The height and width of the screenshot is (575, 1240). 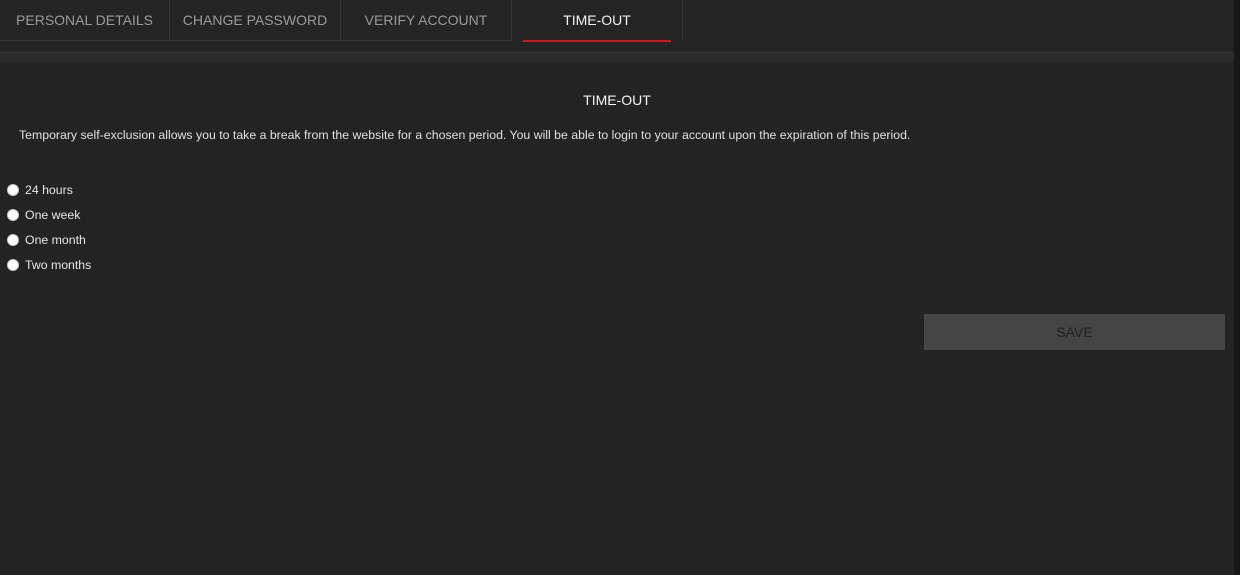 I want to click on tab-change-password: CHANGE PASSWORD, so click(x=255, y=20).